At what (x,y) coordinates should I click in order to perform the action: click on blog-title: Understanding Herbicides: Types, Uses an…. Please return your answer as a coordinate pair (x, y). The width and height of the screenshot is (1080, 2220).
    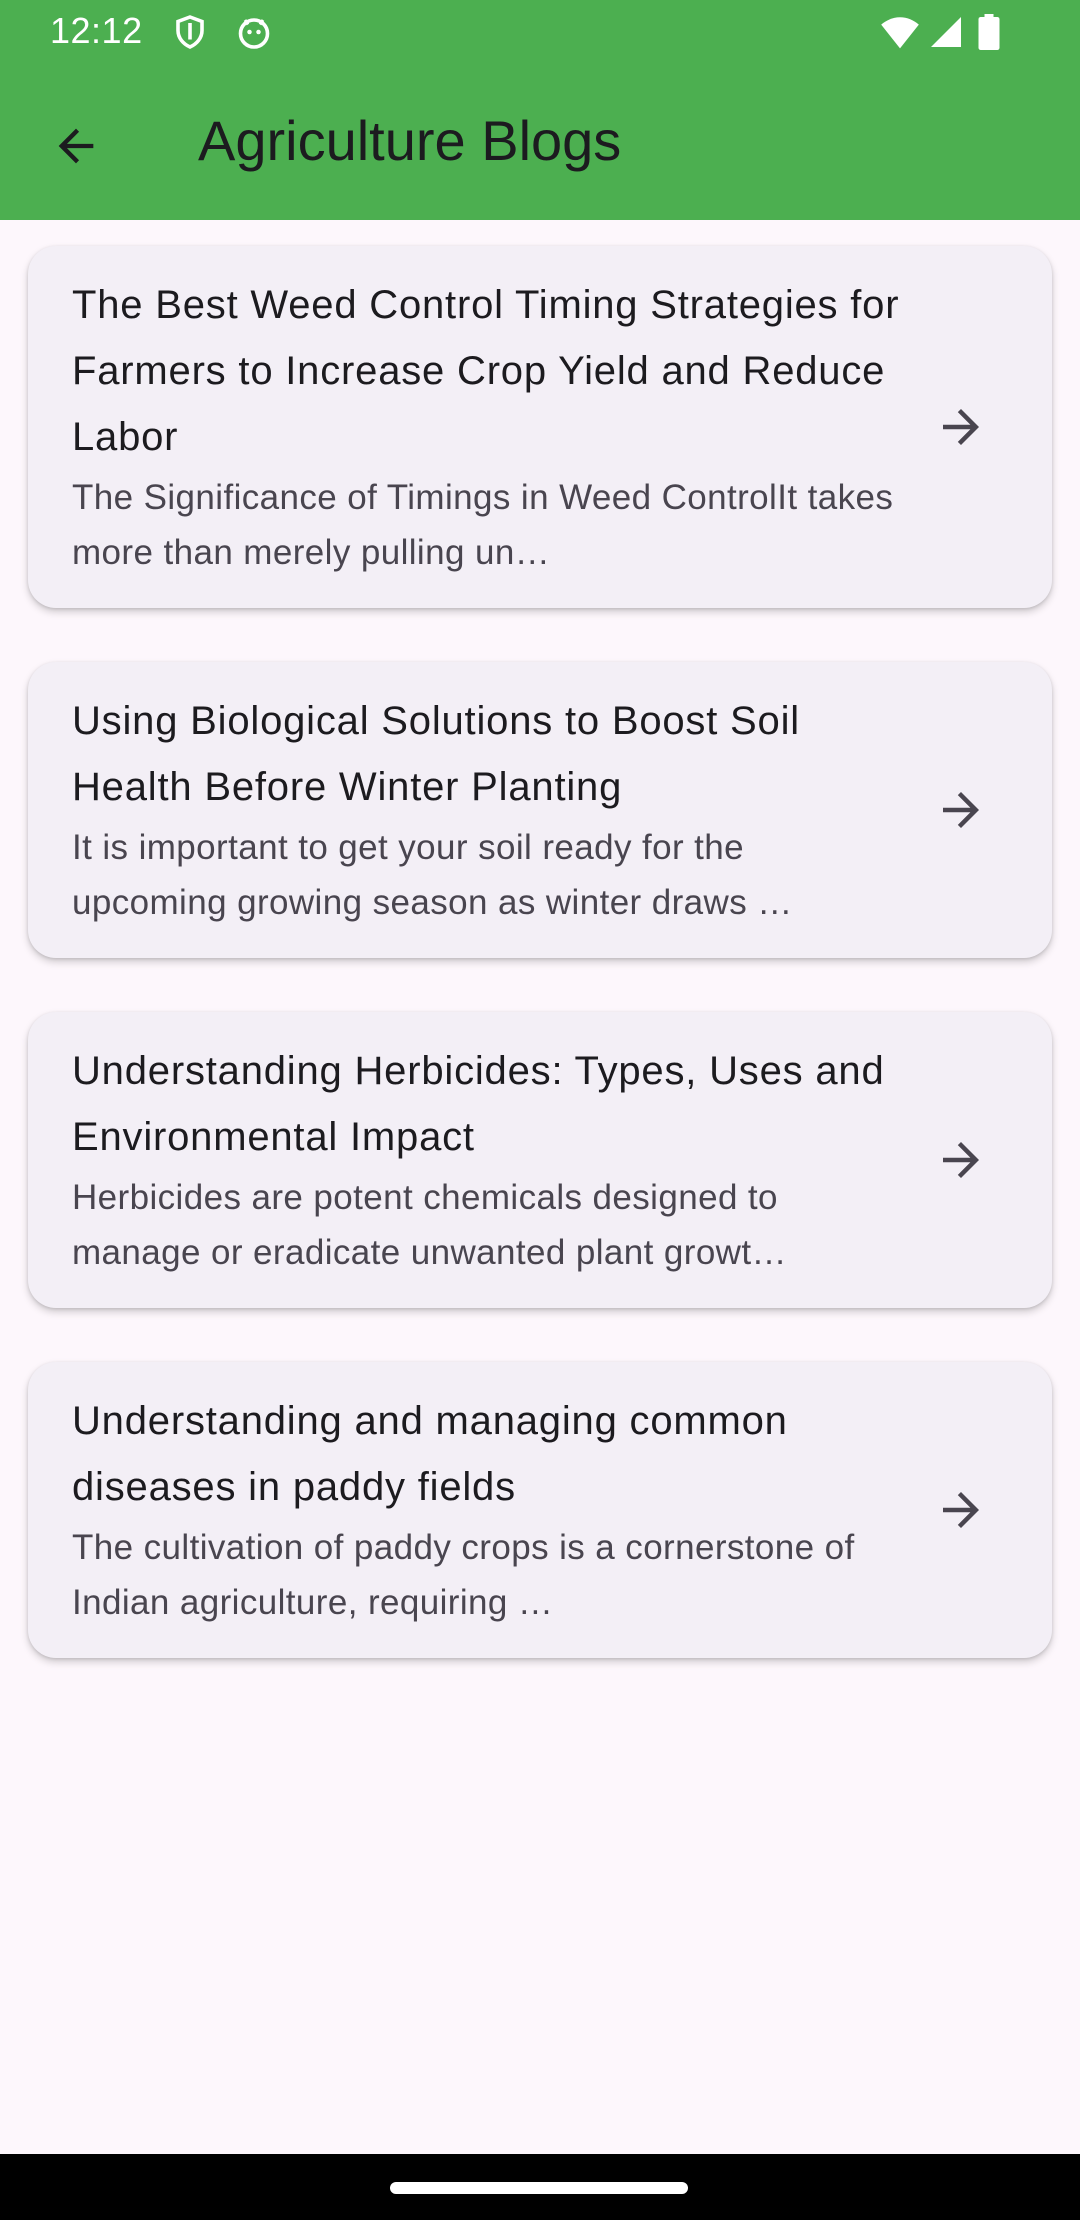
    Looking at the image, I should click on (478, 1104).